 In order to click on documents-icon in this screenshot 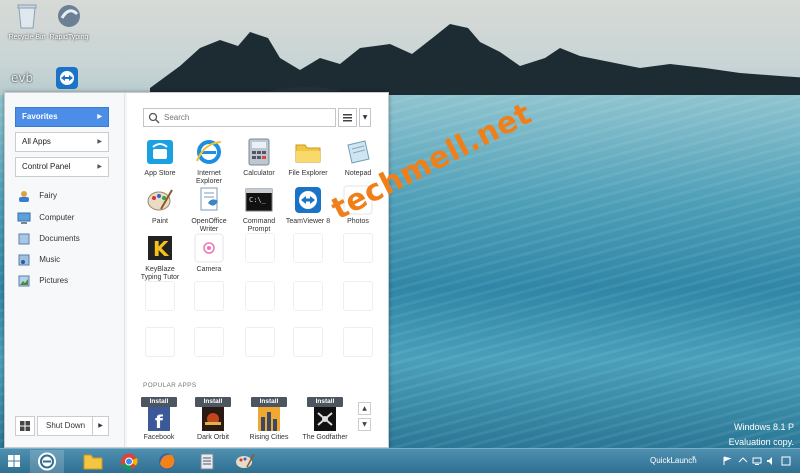, I will do `click(24, 239)`.